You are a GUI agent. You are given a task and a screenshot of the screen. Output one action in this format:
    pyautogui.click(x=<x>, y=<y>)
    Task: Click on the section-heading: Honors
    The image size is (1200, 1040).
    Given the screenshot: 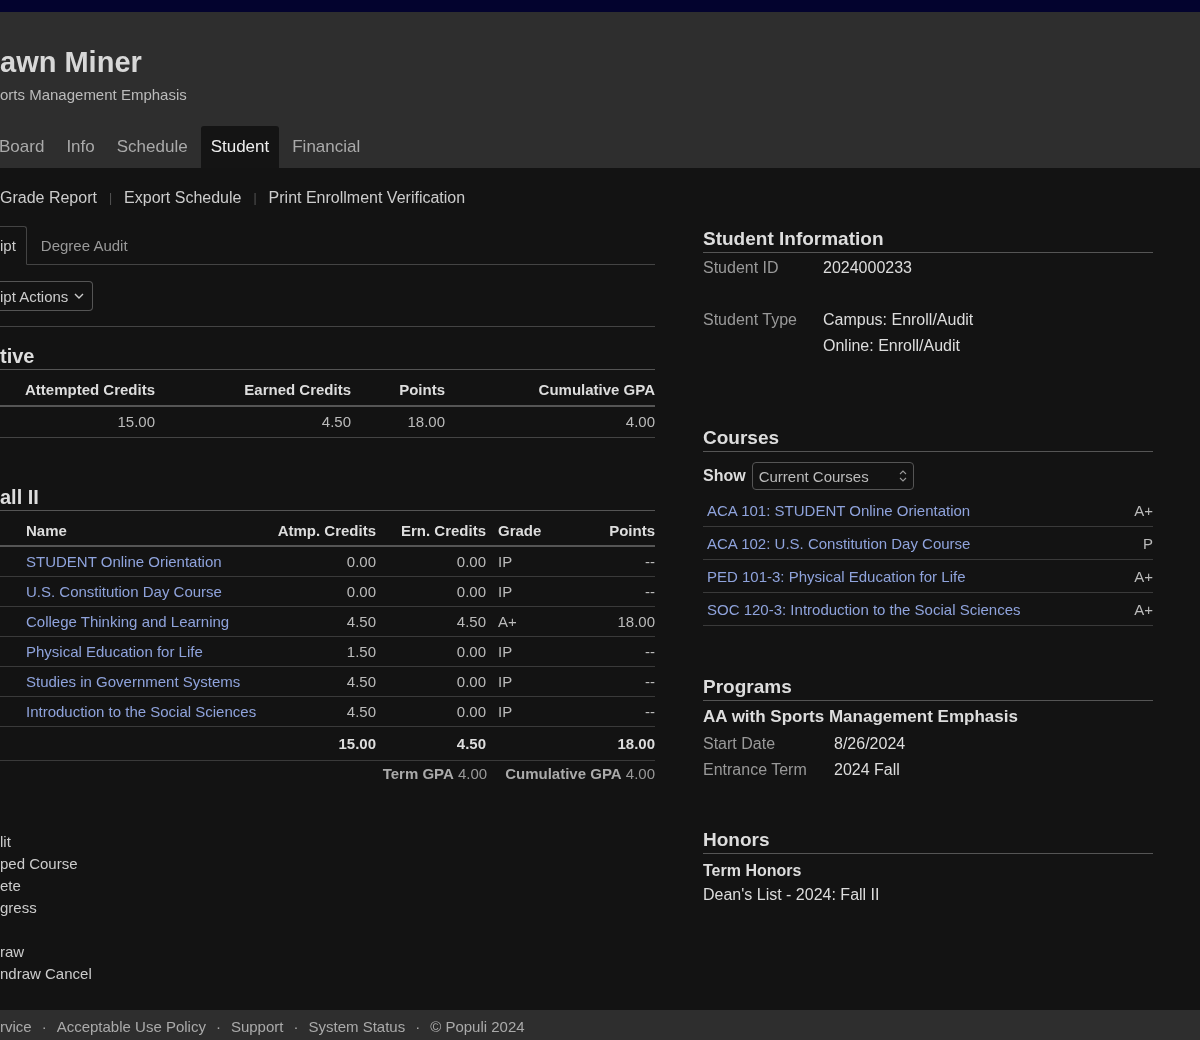 What is the action you would take?
    pyautogui.click(x=928, y=840)
    